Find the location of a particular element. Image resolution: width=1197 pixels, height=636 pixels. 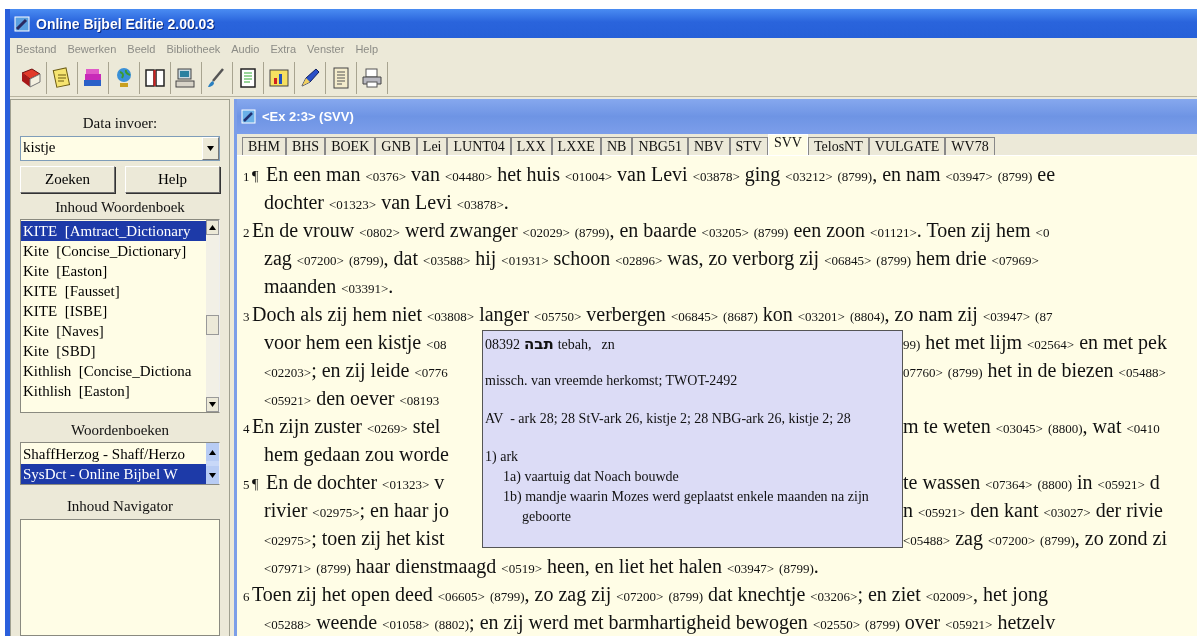

translation-tab: VULGATE is located at coordinates (907, 146).